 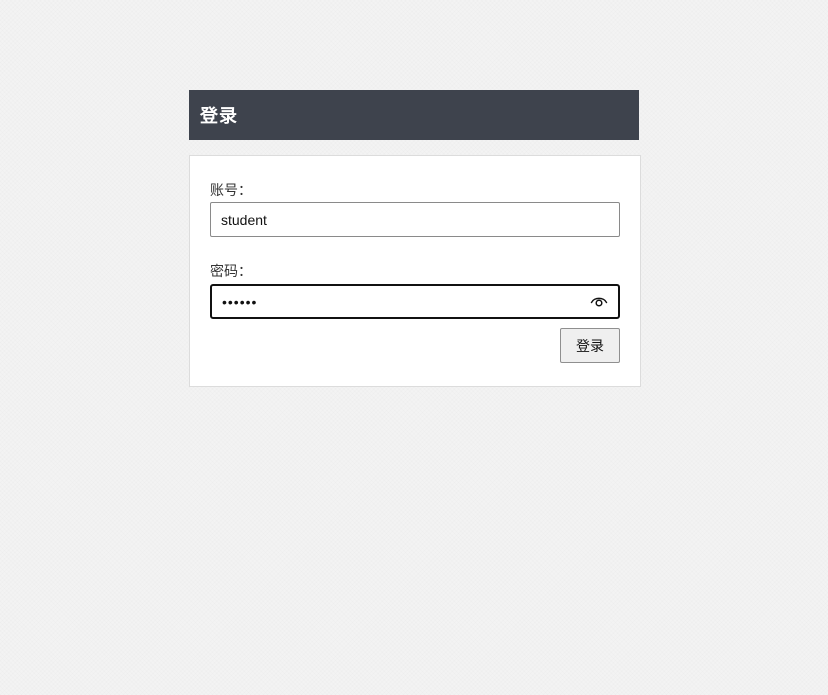 What do you see at coordinates (599, 301) in the screenshot?
I see `eye-icon` at bounding box center [599, 301].